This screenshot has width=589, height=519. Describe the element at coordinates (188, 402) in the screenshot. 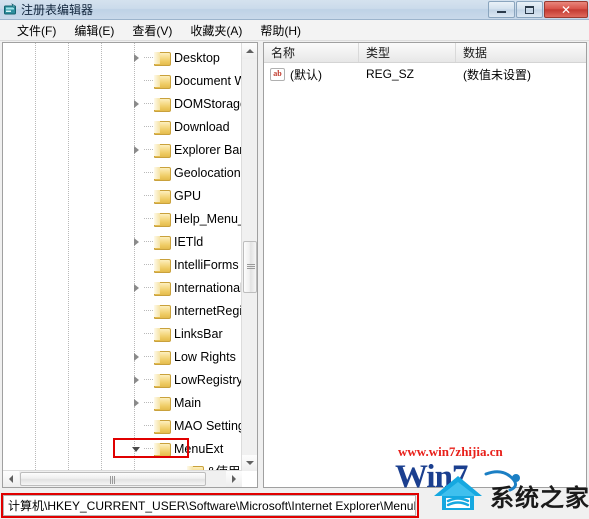

I see `tree-item-label: Main` at that location.